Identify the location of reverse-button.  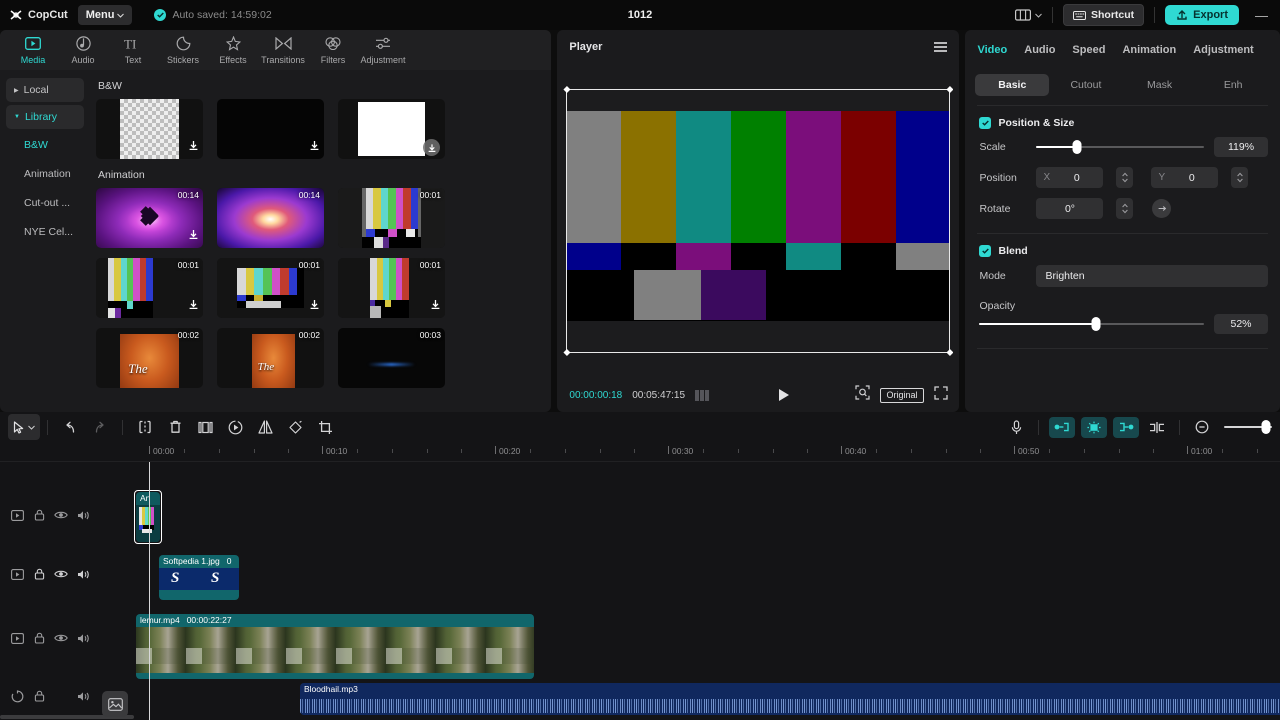
(235, 427).